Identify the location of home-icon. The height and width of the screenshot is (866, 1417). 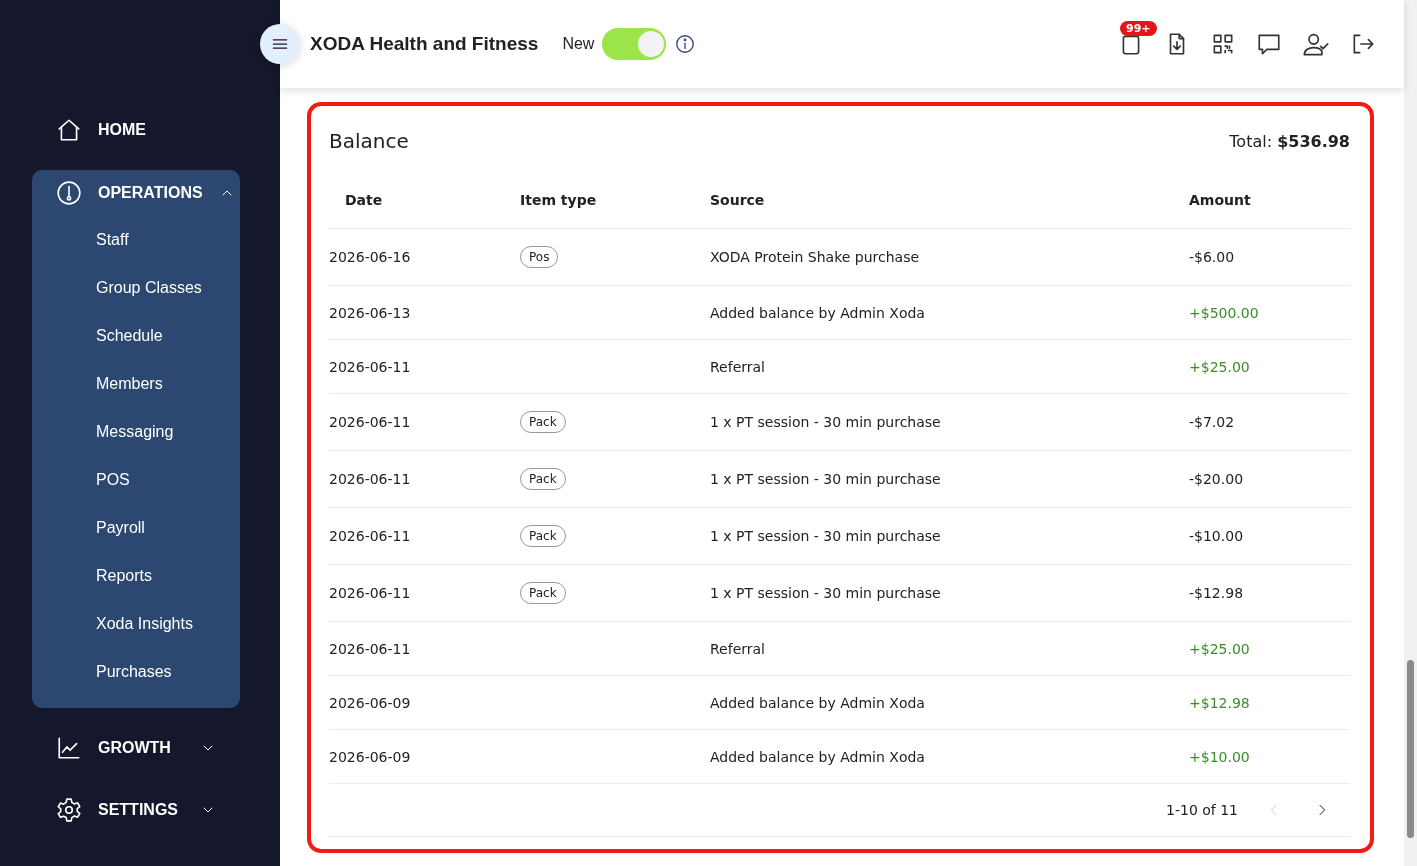
(69, 130).